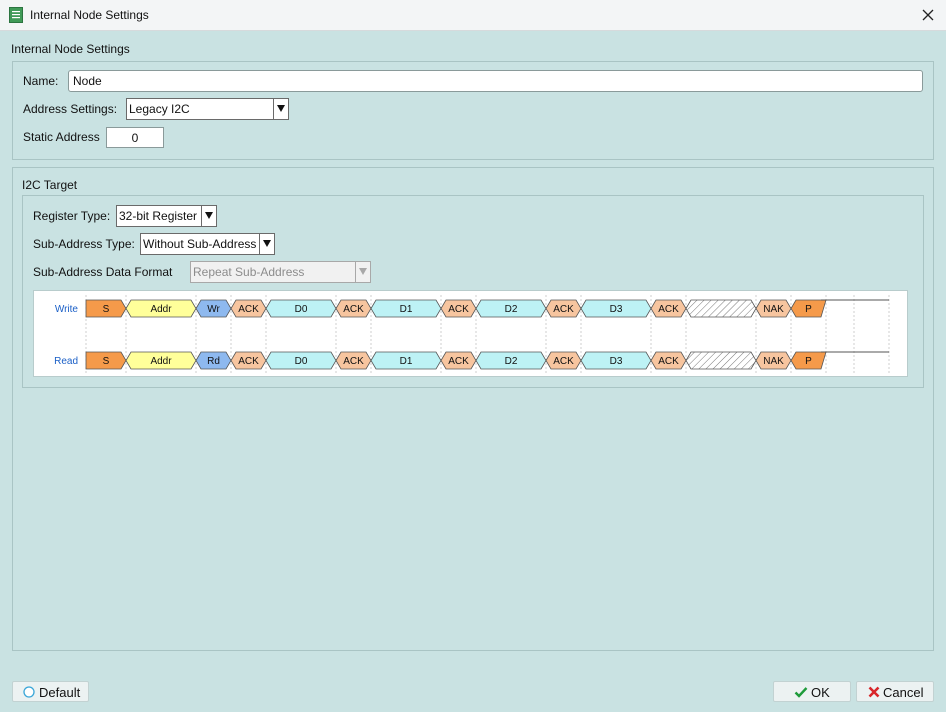 This screenshot has height=712, width=946. I want to click on title-bar: Internal Node Settings, so click(473, 15).